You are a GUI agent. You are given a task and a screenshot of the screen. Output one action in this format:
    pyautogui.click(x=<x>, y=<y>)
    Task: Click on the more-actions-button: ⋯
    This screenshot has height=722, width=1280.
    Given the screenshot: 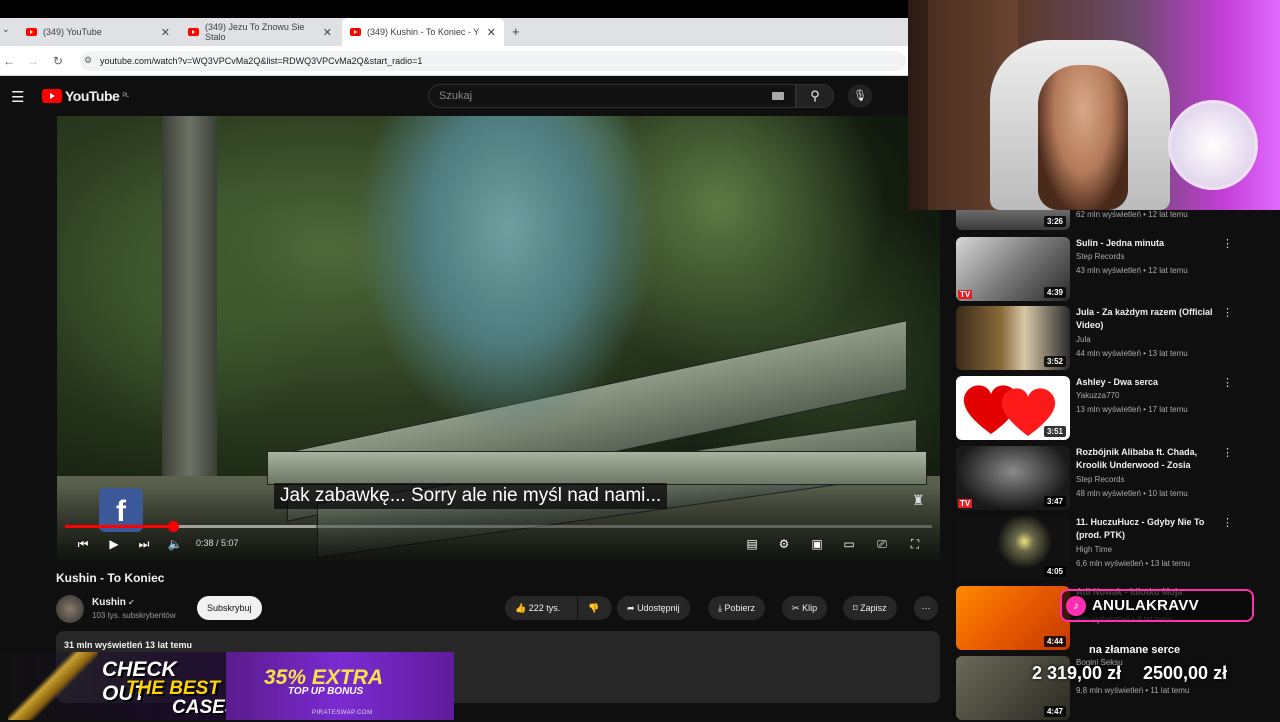 What is the action you would take?
    pyautogui.click(x=926, y=608)
    